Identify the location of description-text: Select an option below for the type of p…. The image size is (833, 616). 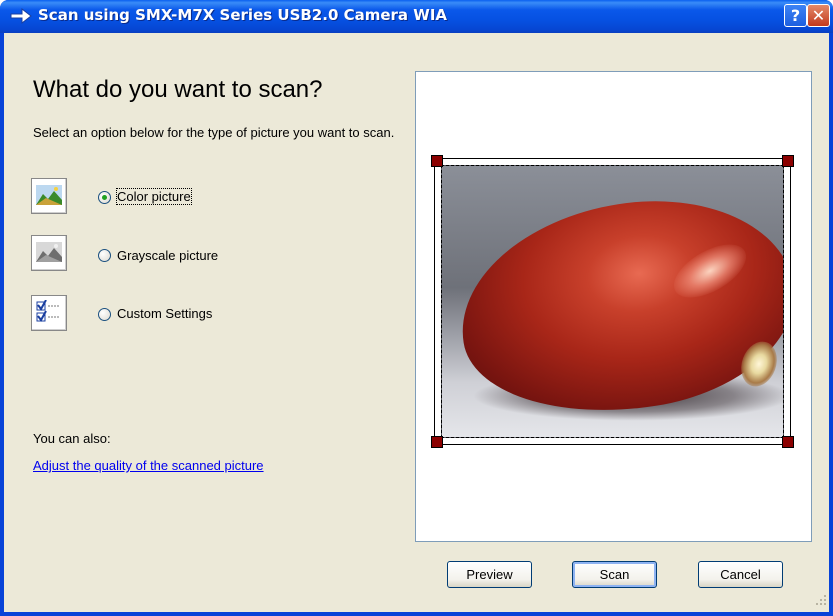
(214, 132).